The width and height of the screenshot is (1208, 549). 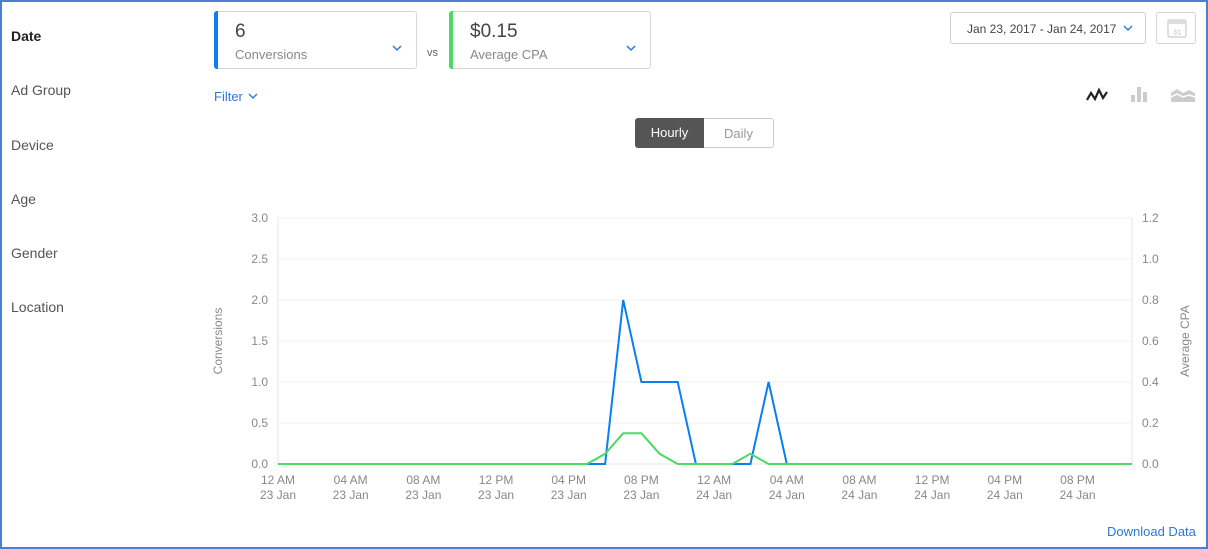 I want to click on nav-item-location: Location, so click(x=37, y=307).